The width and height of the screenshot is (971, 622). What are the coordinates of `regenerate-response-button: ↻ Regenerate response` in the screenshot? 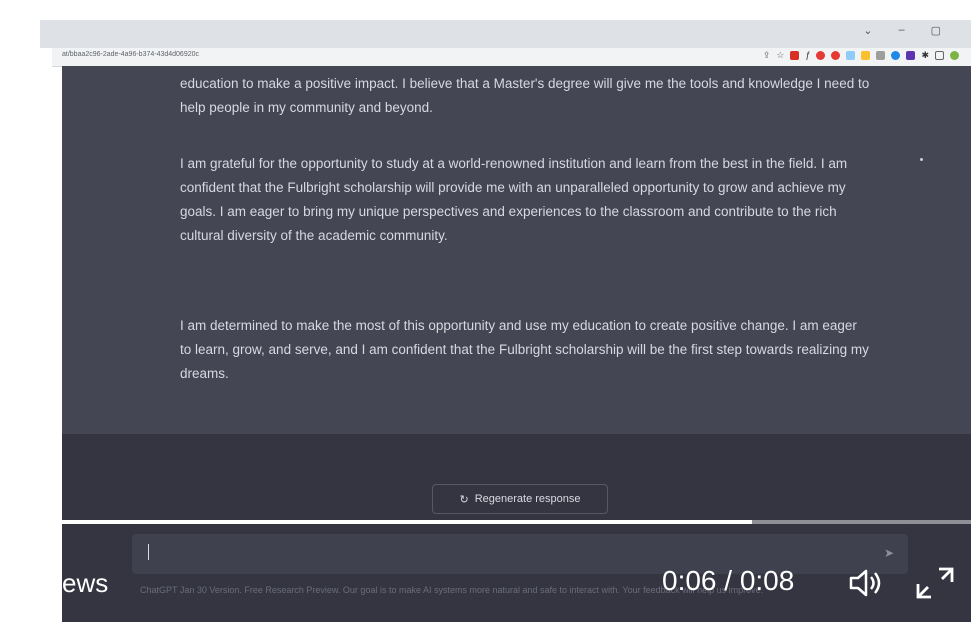 It's located at (520, 499).